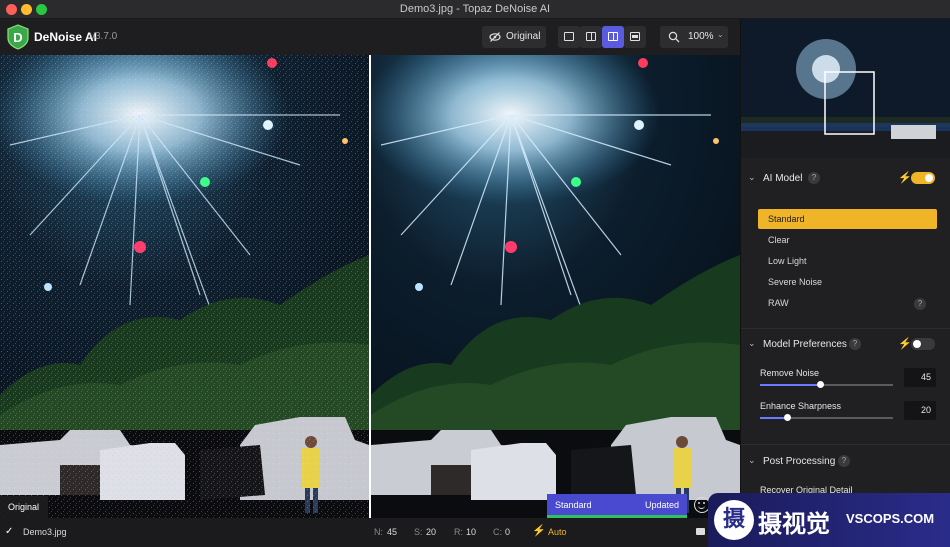 The height and width of the screenshot is (547, 950). I want to click on minimize-window-button, so click(26, 9).